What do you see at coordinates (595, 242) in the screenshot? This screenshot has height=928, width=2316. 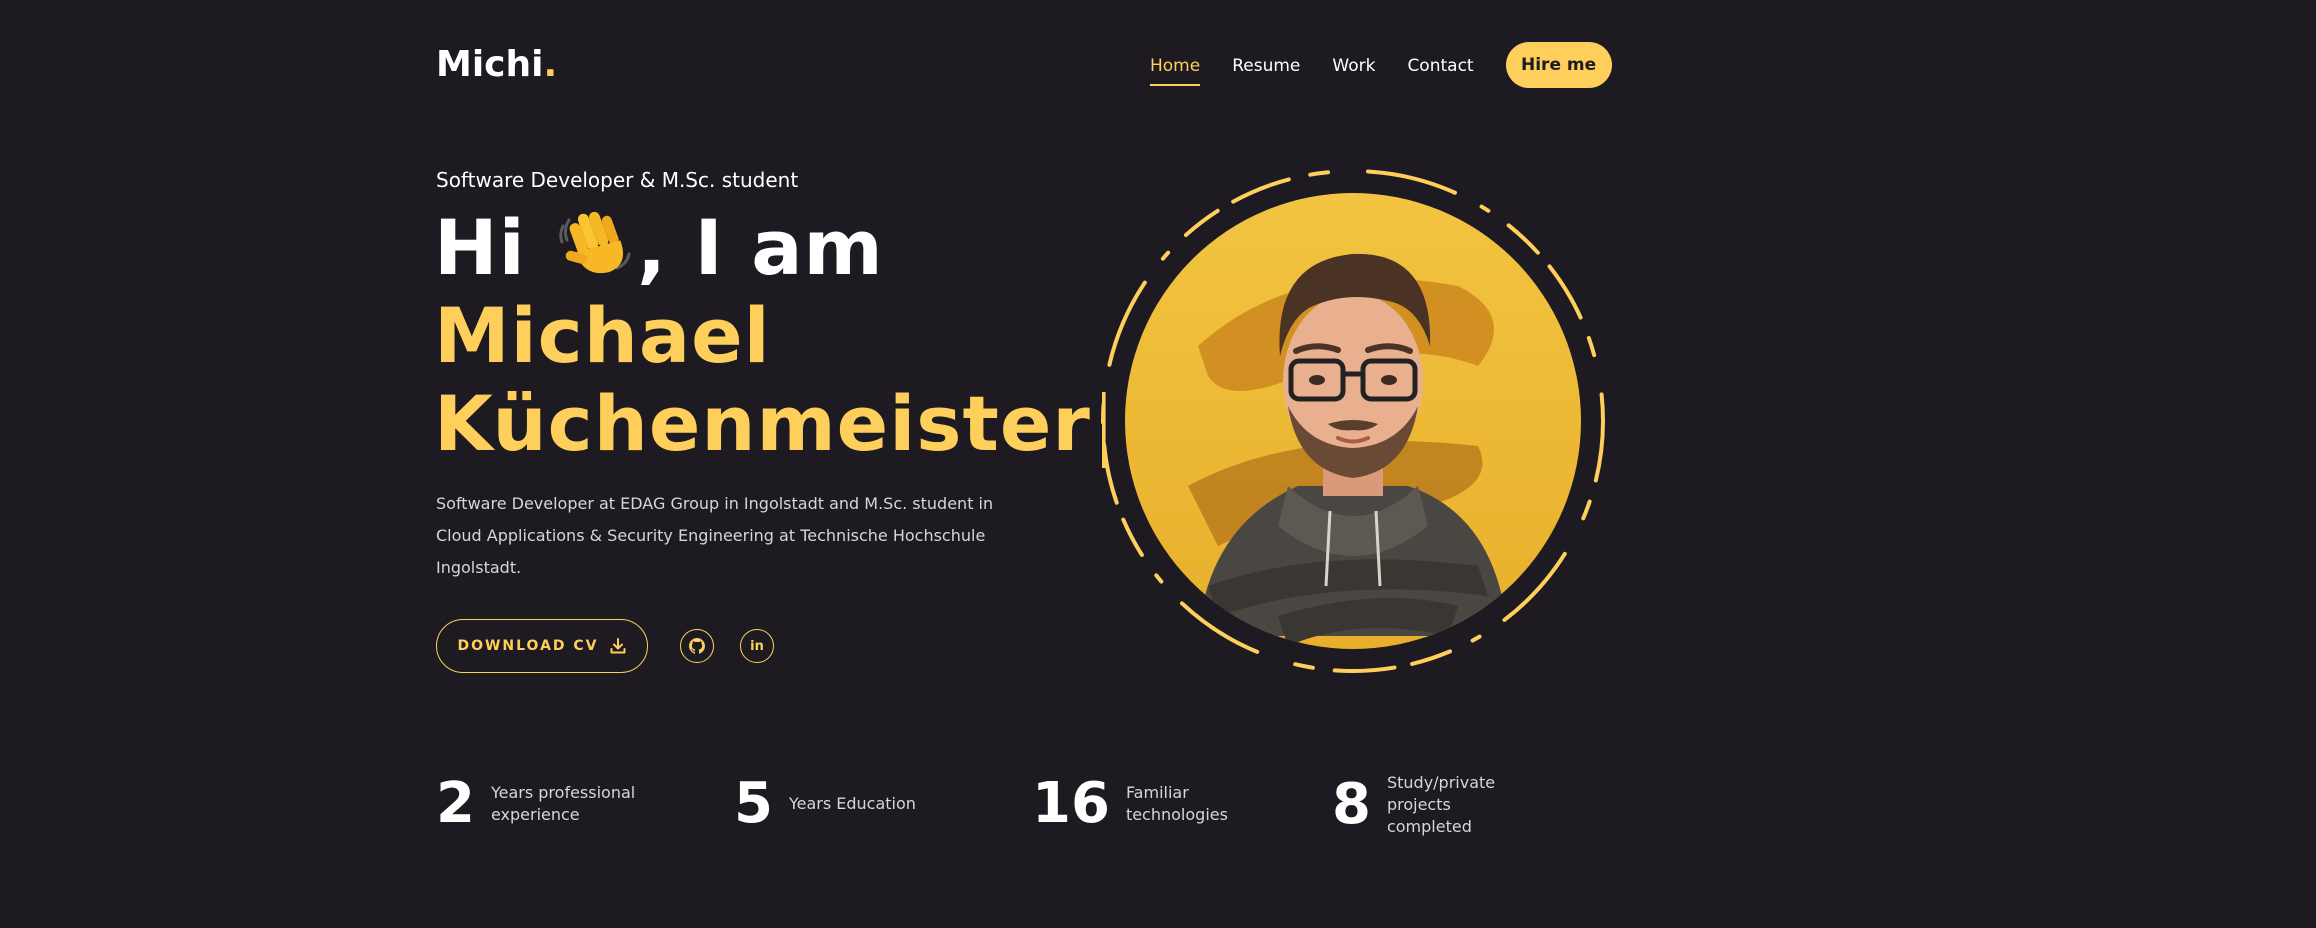 I see `waving-hand-icon` at bounding box center [595, 242].